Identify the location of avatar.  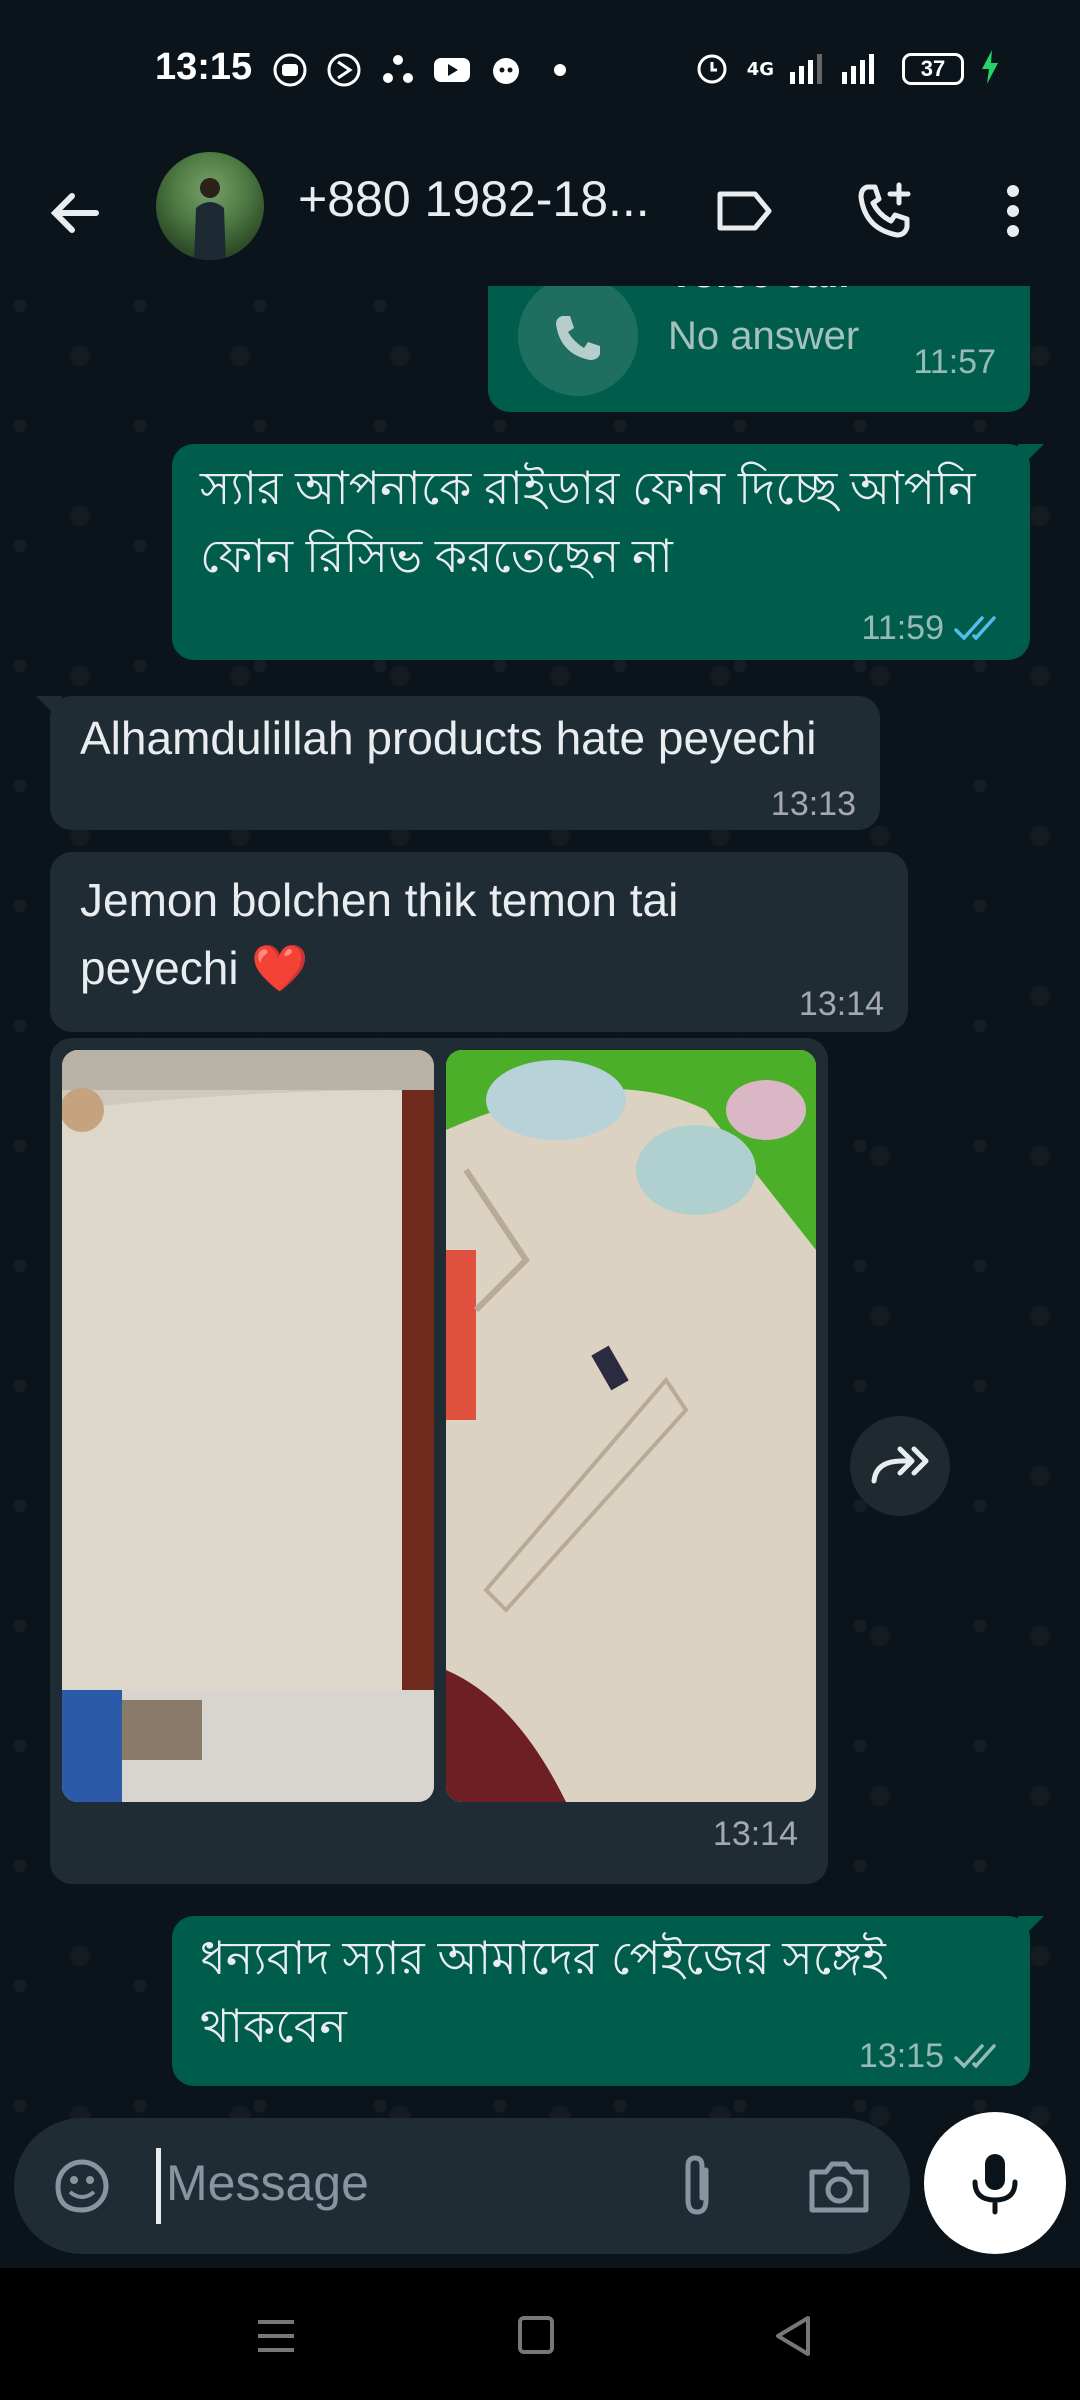
(210, 206).